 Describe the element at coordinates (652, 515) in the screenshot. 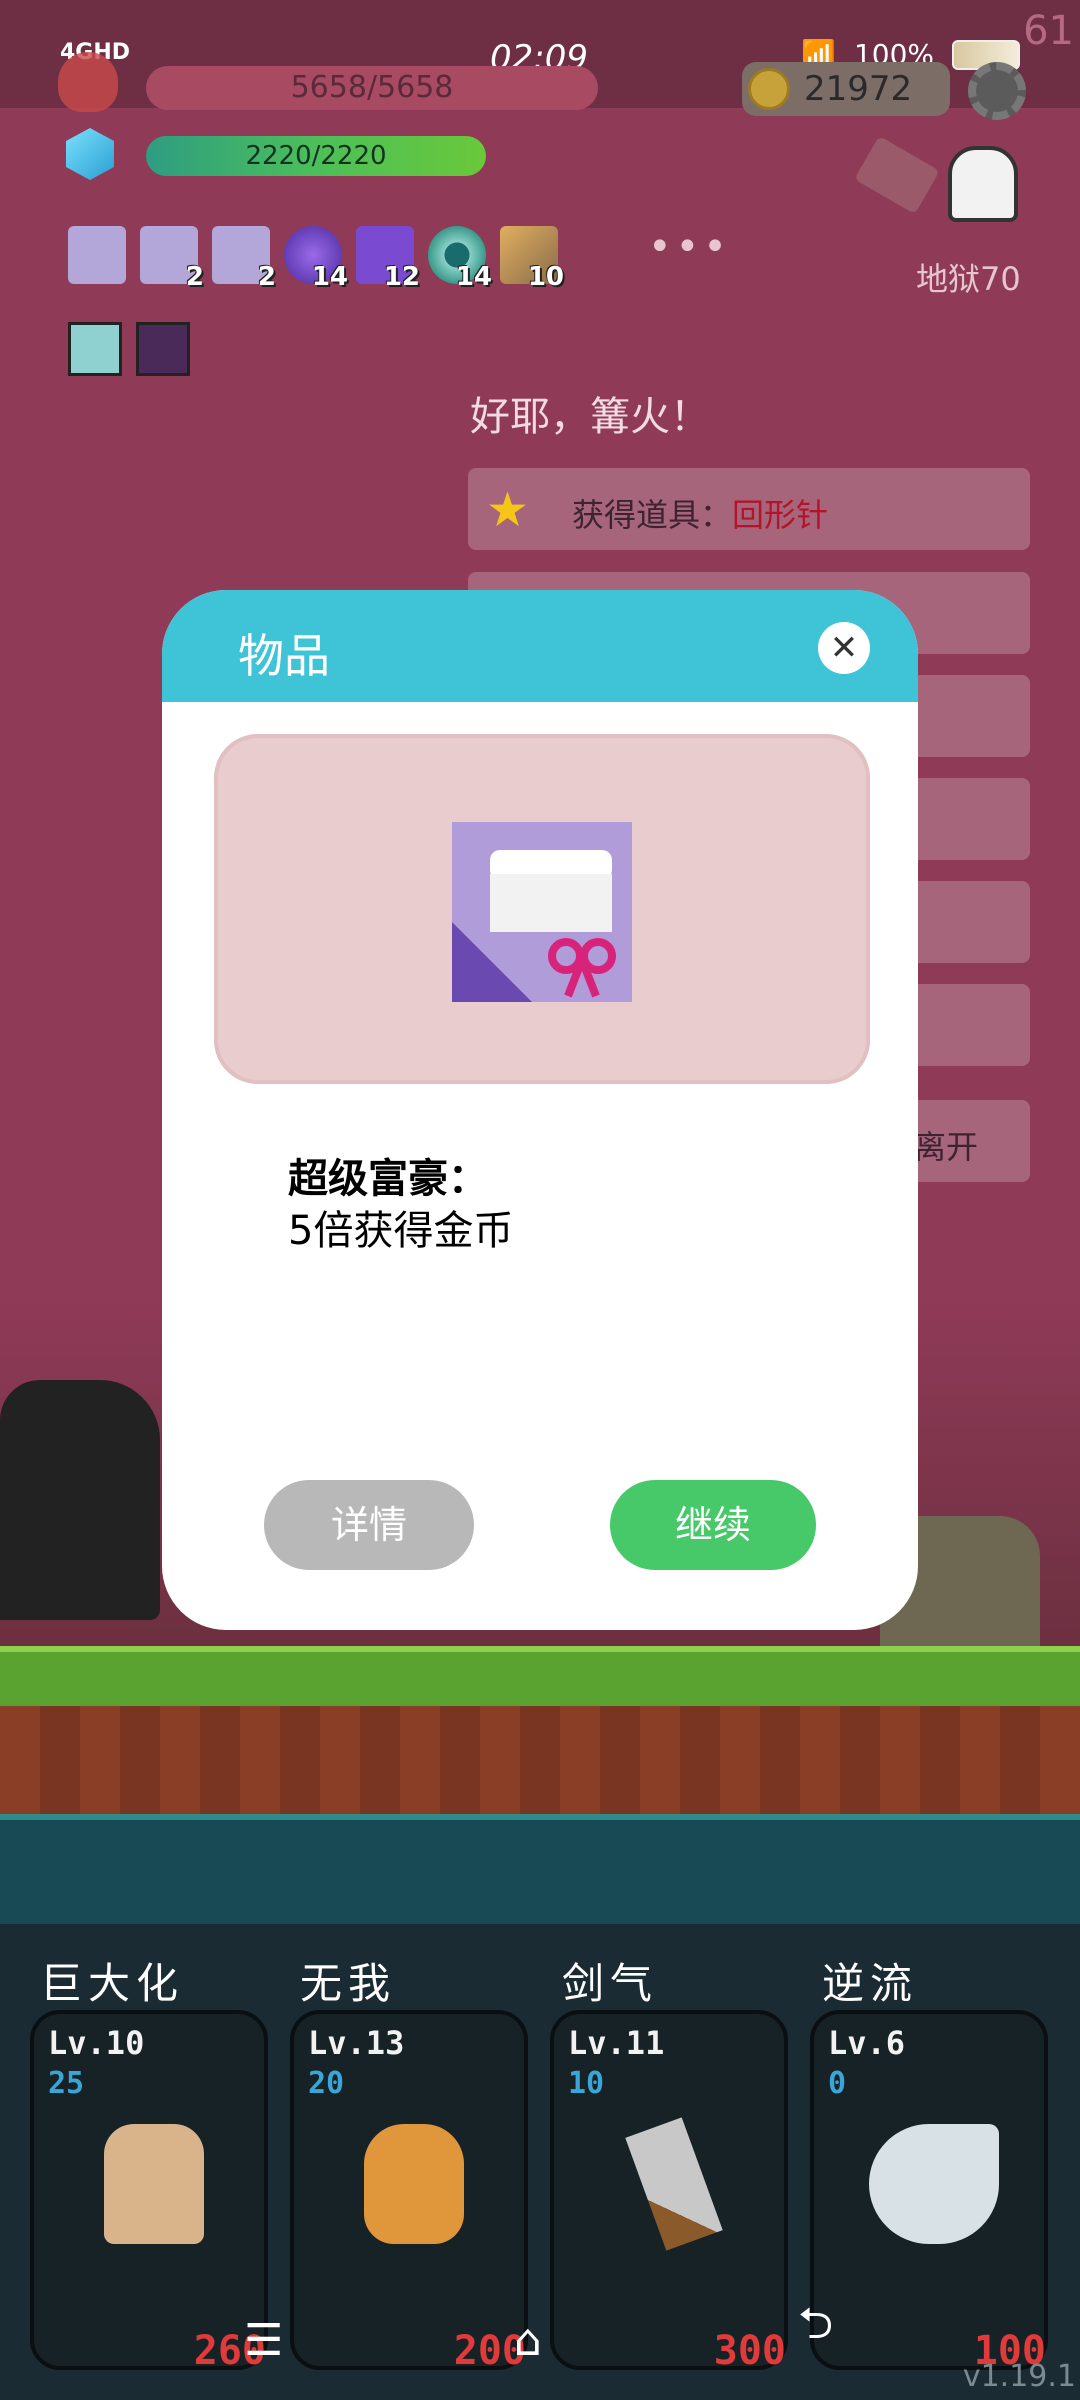

I see `log-entry-prefix: 获得道具：` at that location.